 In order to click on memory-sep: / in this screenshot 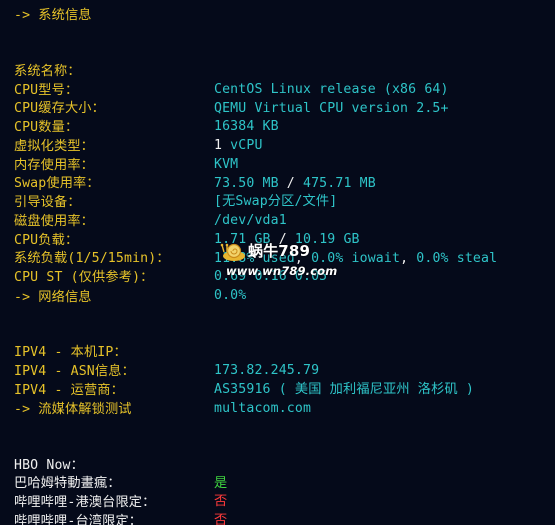, I will do `click(290, 183)`.